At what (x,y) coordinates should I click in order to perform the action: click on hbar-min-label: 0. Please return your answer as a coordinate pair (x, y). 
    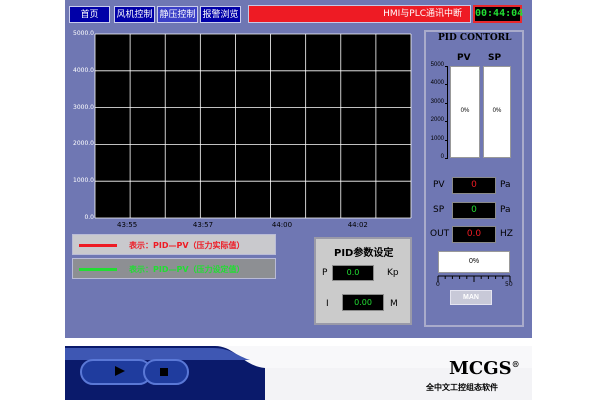
    Looking at the image, I should click on (438, 284).